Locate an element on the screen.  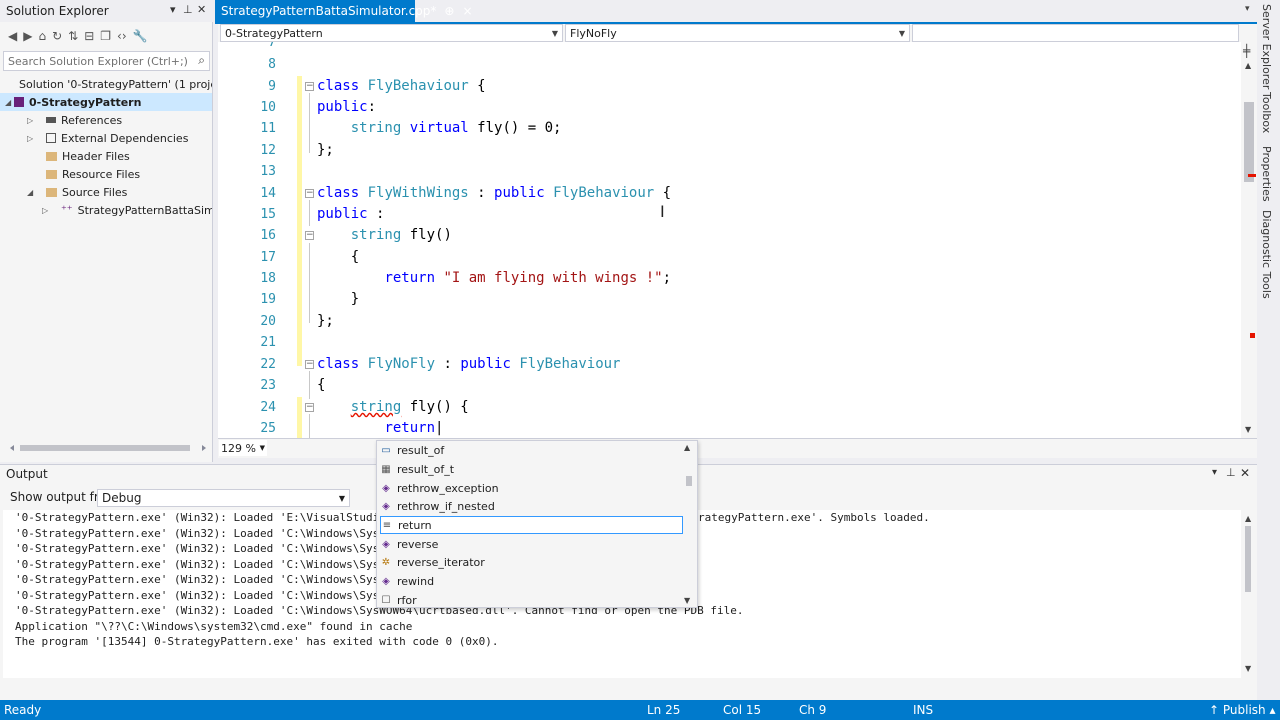
editor-scroll-thumb is located at coordinates (1249, 142).